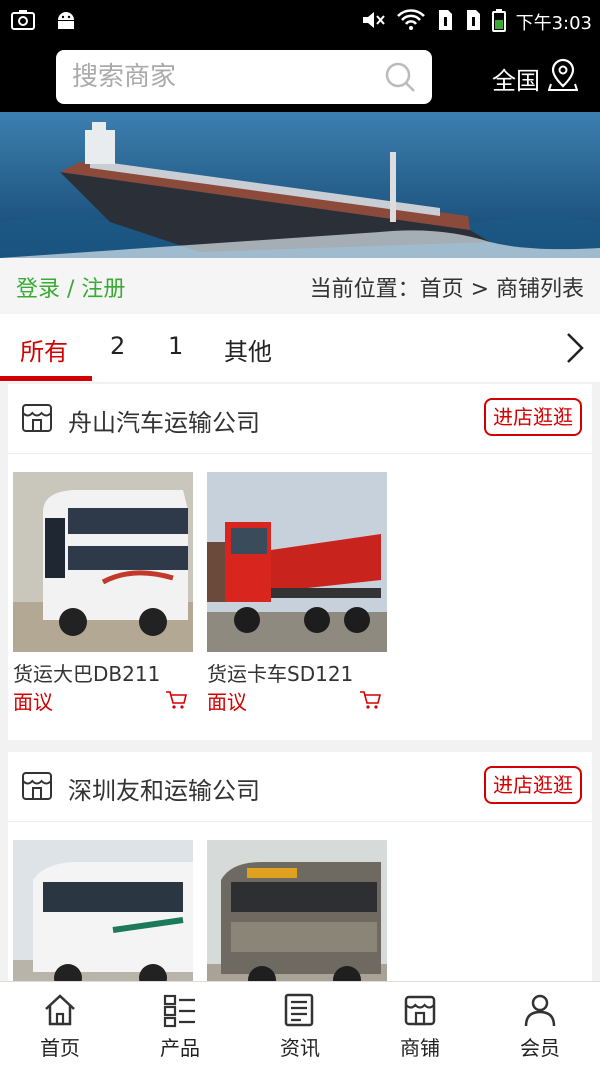 This screenshot has height=1067, width=600. Describe the element at coordinates (553, 23) in the screenshot. I see `status-time: 下午3:03` at that location.